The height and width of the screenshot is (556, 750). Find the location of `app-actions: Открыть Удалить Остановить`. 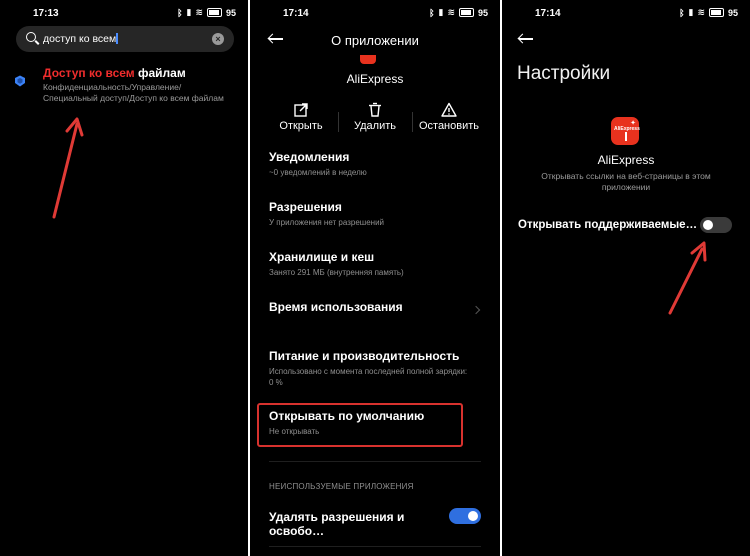

app-actions: Открыть Удалить Остановить is located at coordinates (375, 120).